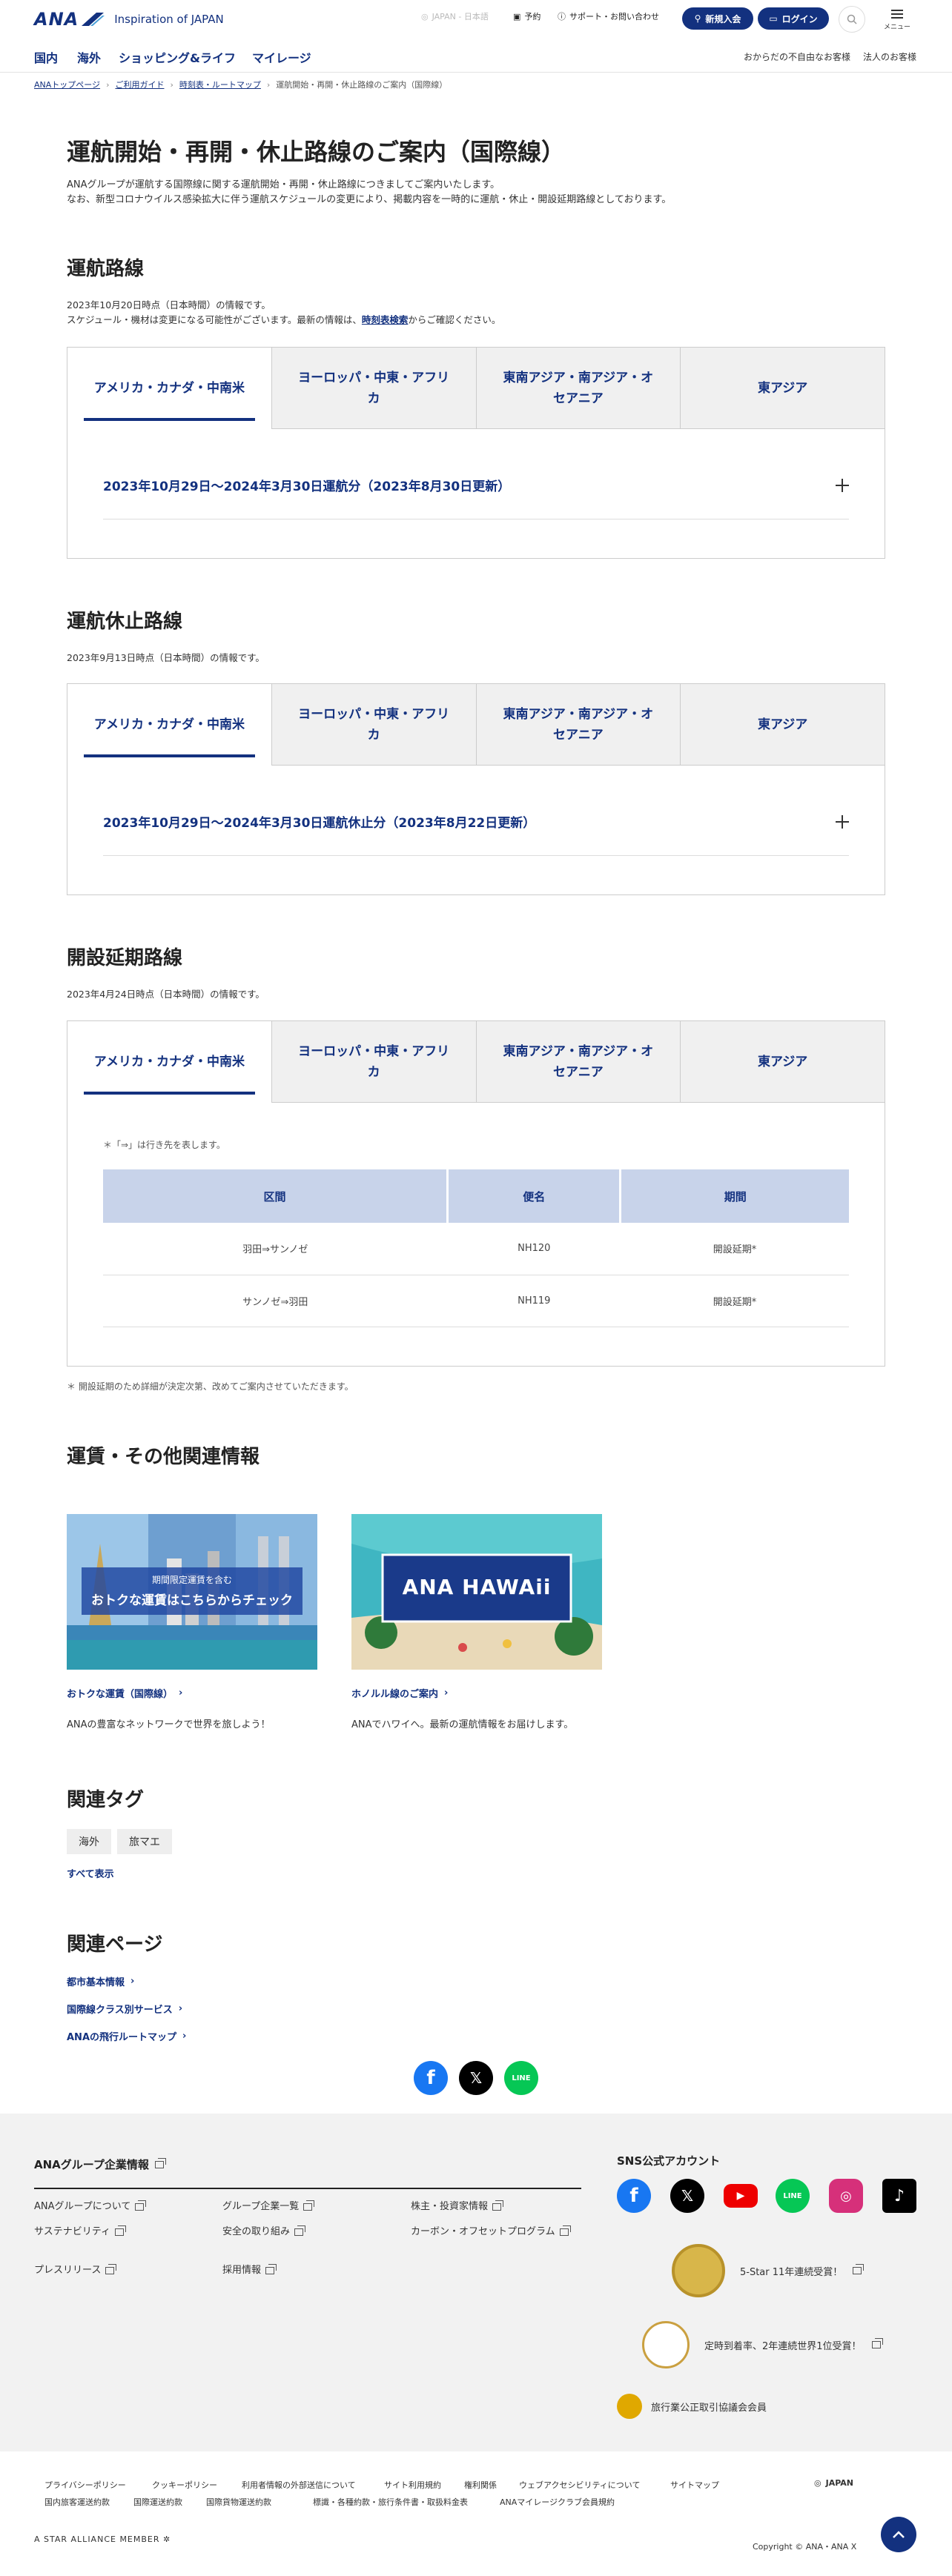 This screenshot has height=2576, width=952. Describe the element at coordinates (157, 2502) in the screenshot. I see `intl-carriage-link: 国際運送約款` at that location.